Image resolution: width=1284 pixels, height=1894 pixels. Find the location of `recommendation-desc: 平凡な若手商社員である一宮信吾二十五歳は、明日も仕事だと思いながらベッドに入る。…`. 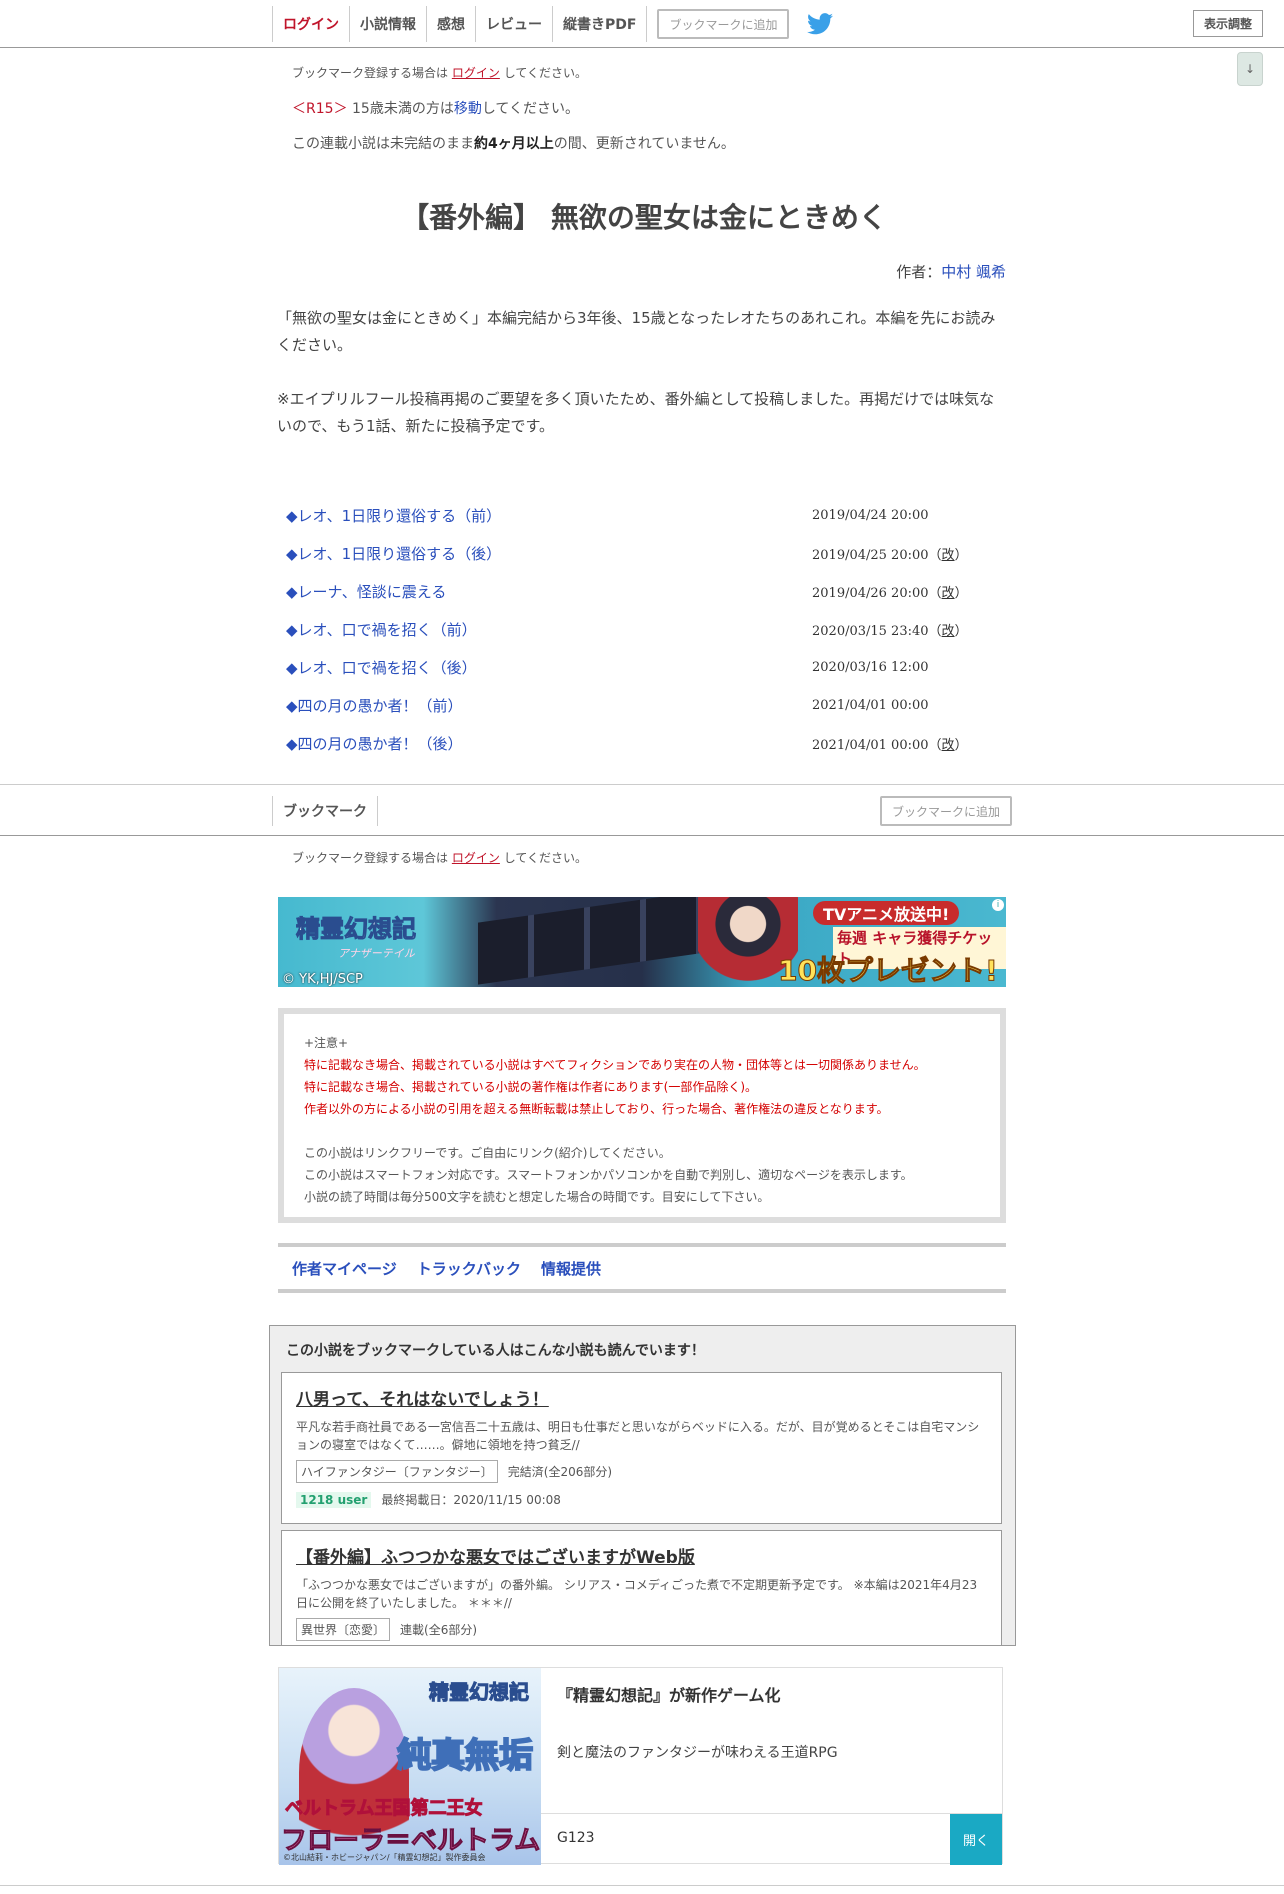

recommendation-desc: 平凡な若手商社員である一宮信吾二十五歳は、明日も仕事だと思いながらベッドに入る。… is located at coordinates (638, 1436).